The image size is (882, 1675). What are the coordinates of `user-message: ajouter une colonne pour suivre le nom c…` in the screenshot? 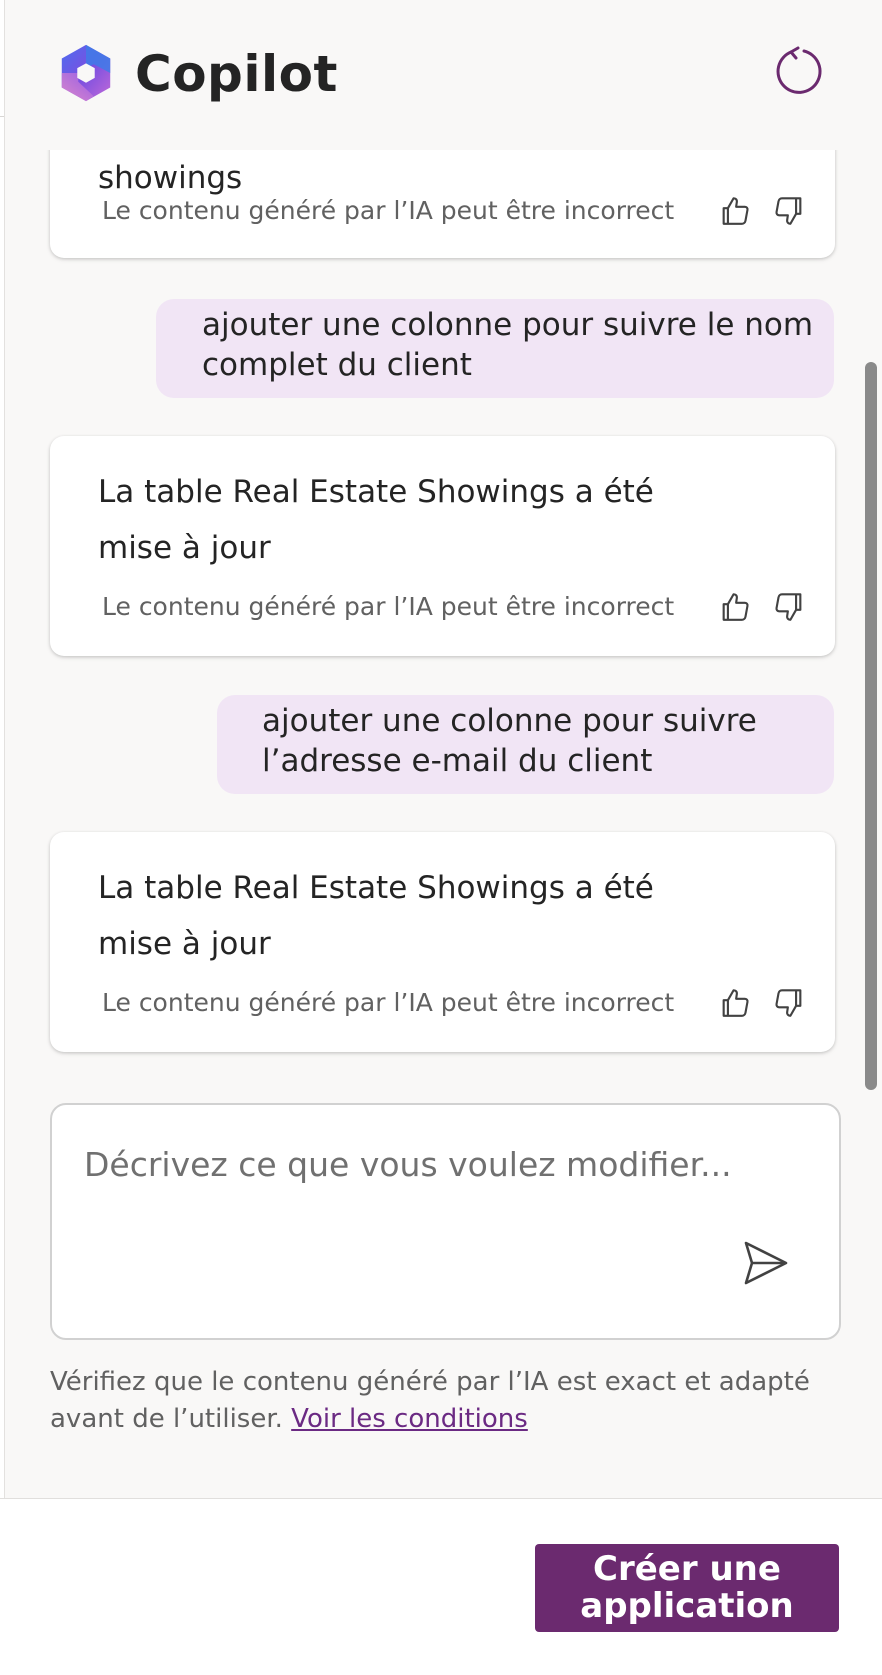 It's located at (495, 348).